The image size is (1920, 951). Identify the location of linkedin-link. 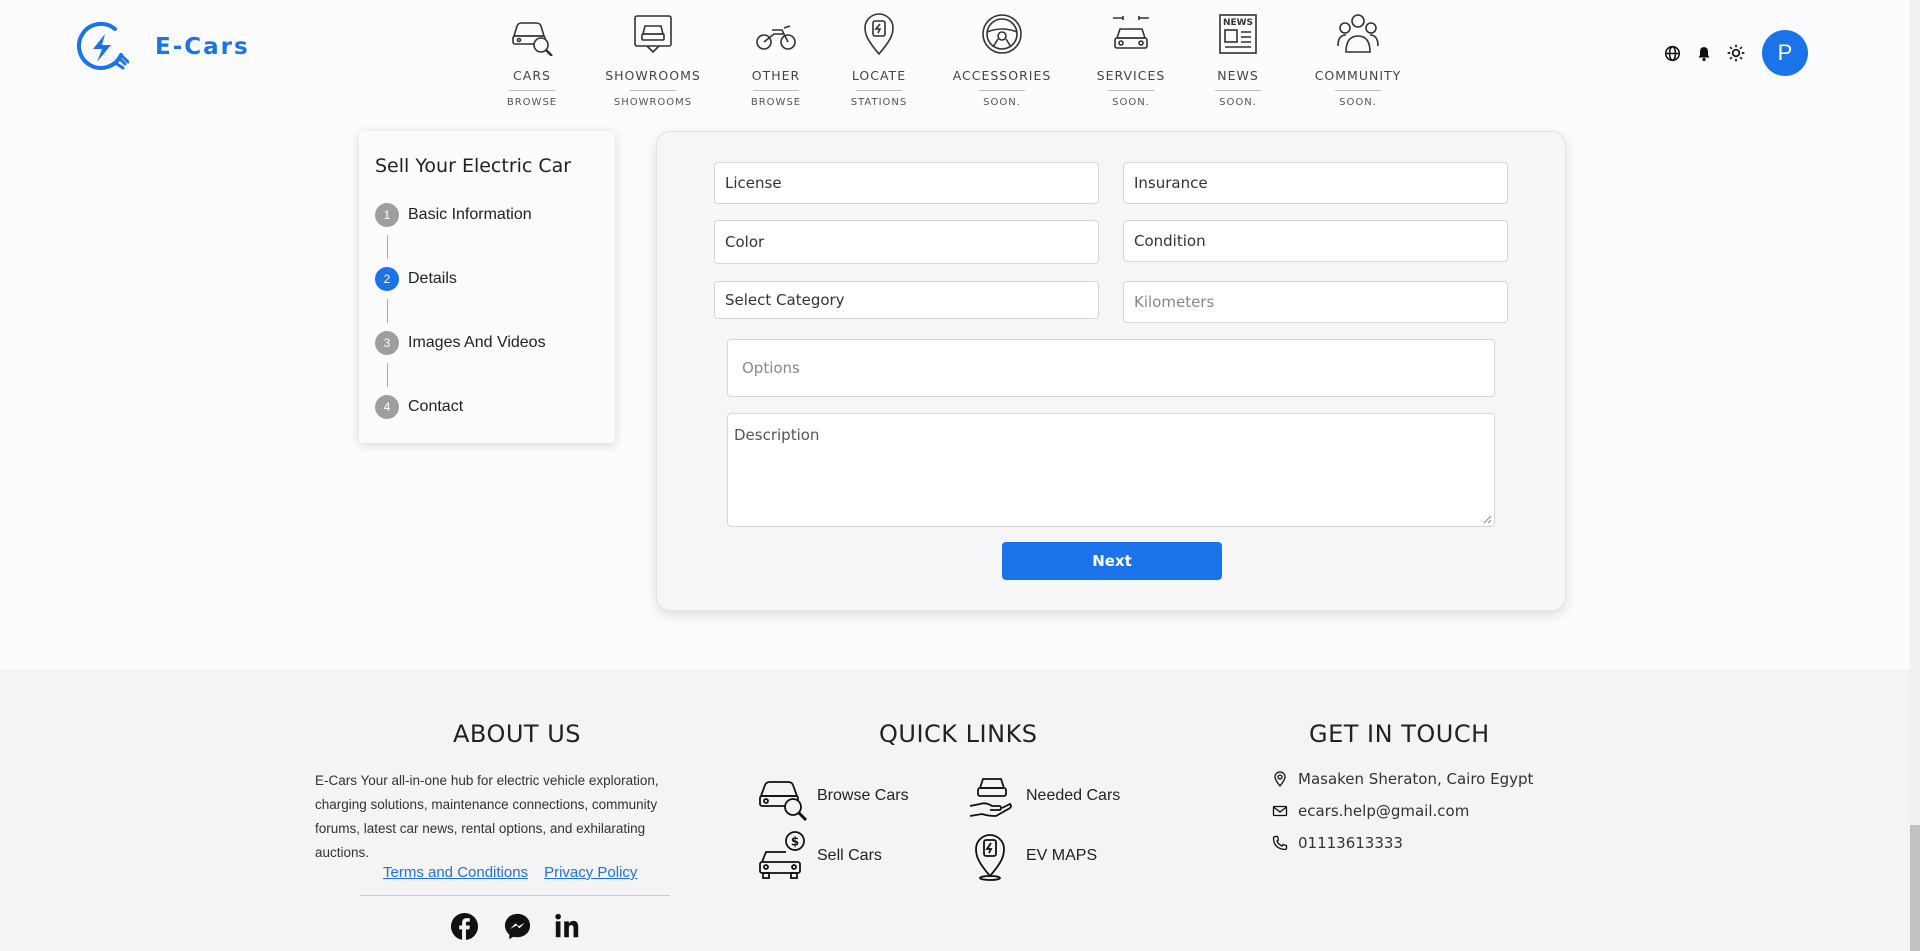
(567, 926).